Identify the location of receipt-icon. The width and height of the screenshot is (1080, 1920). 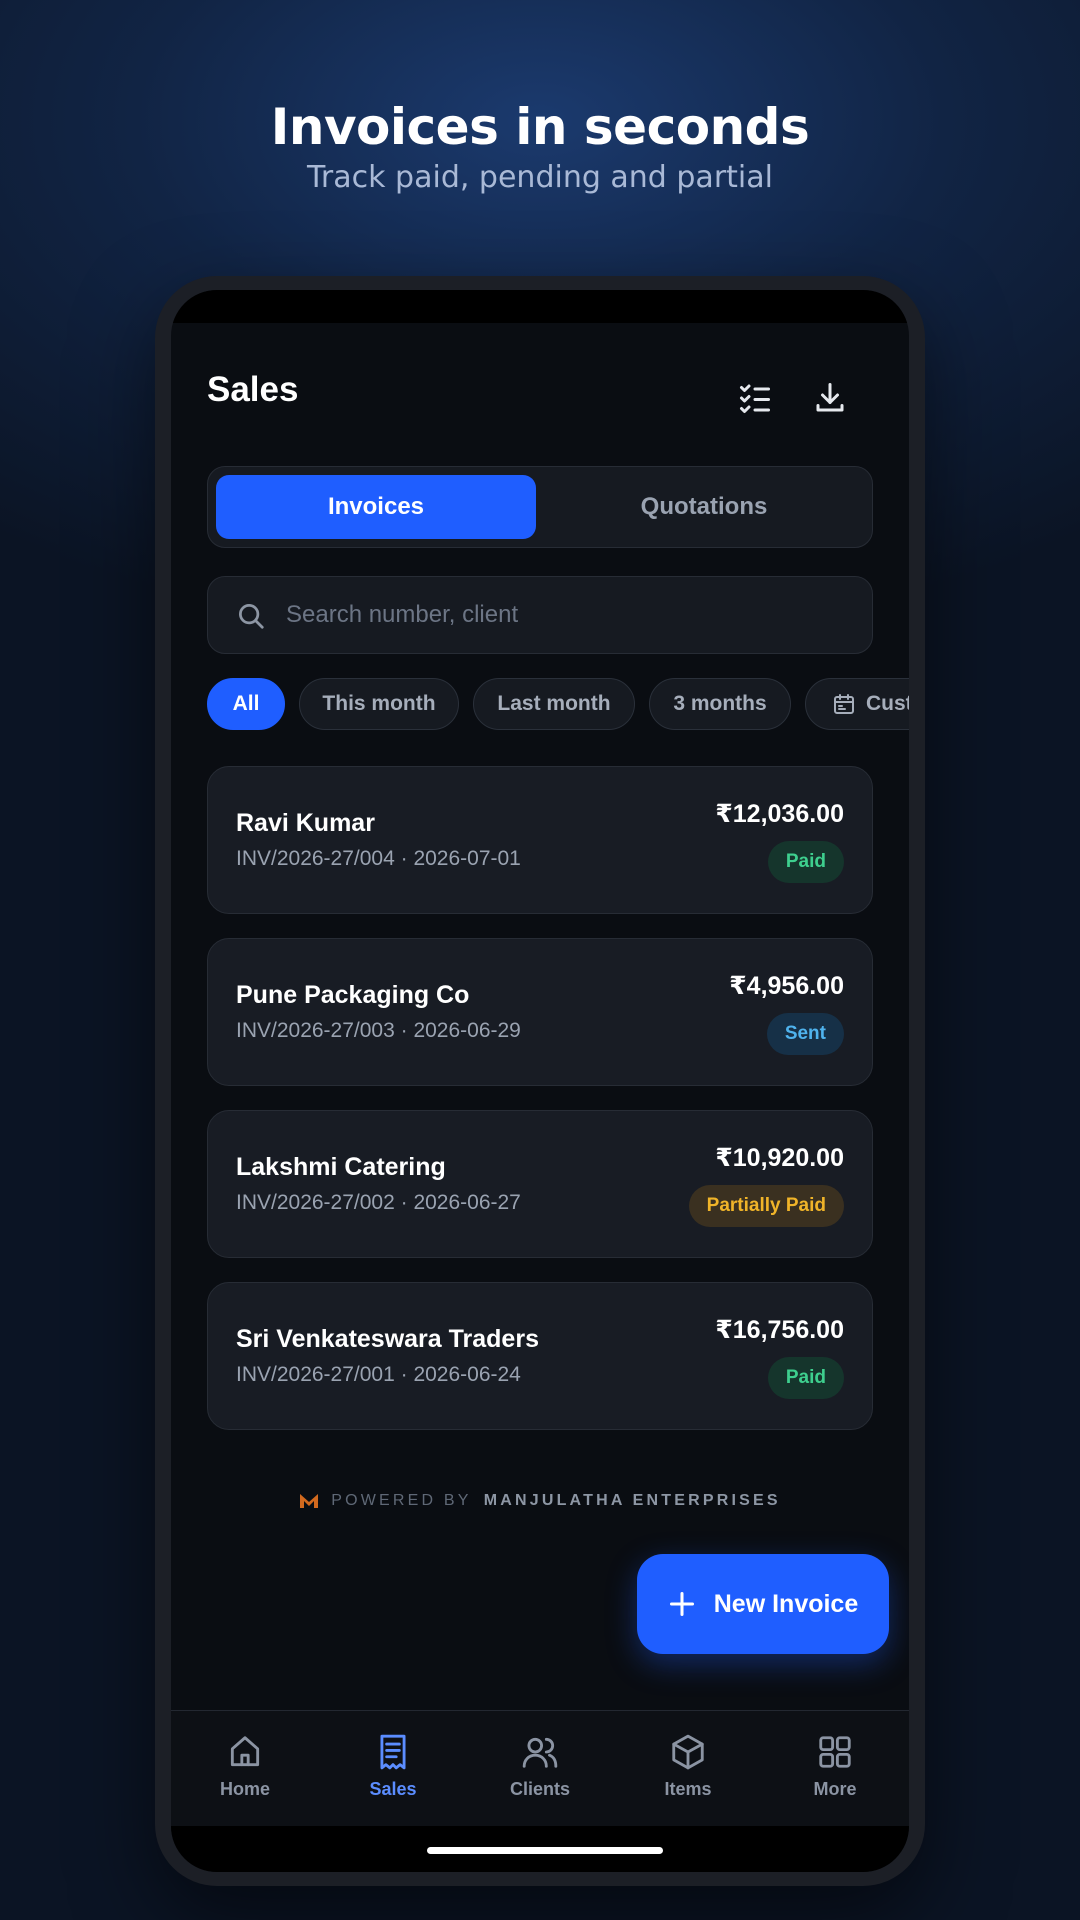
(393, 1752).